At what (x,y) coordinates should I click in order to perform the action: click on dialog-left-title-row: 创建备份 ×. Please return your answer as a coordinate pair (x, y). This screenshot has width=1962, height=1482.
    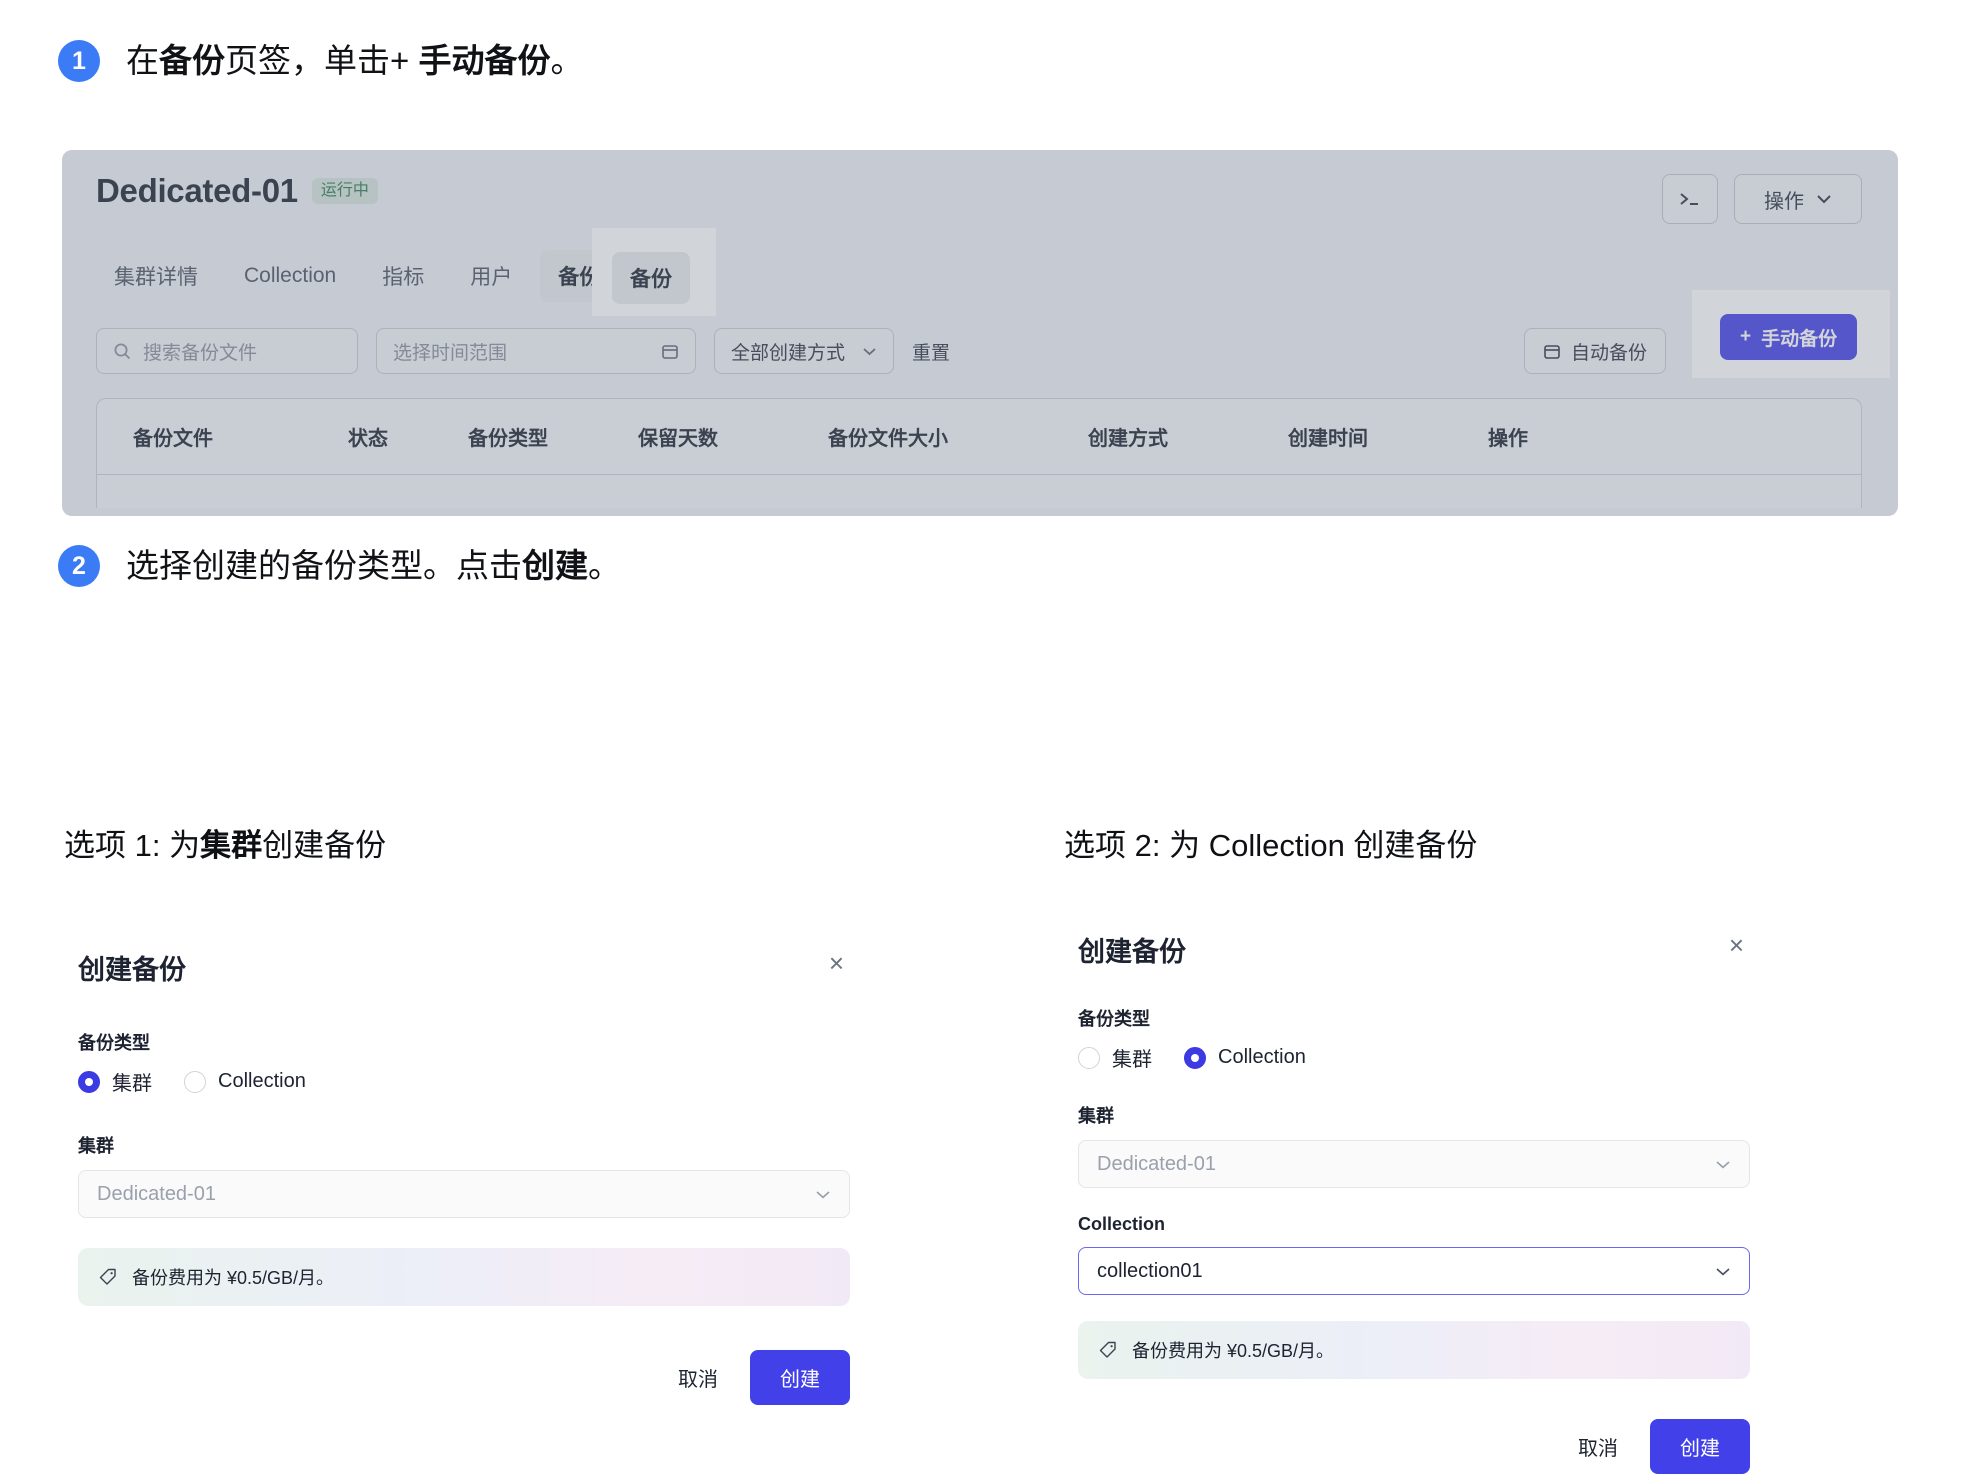
    Looking at the image, I should click on (464, 967).